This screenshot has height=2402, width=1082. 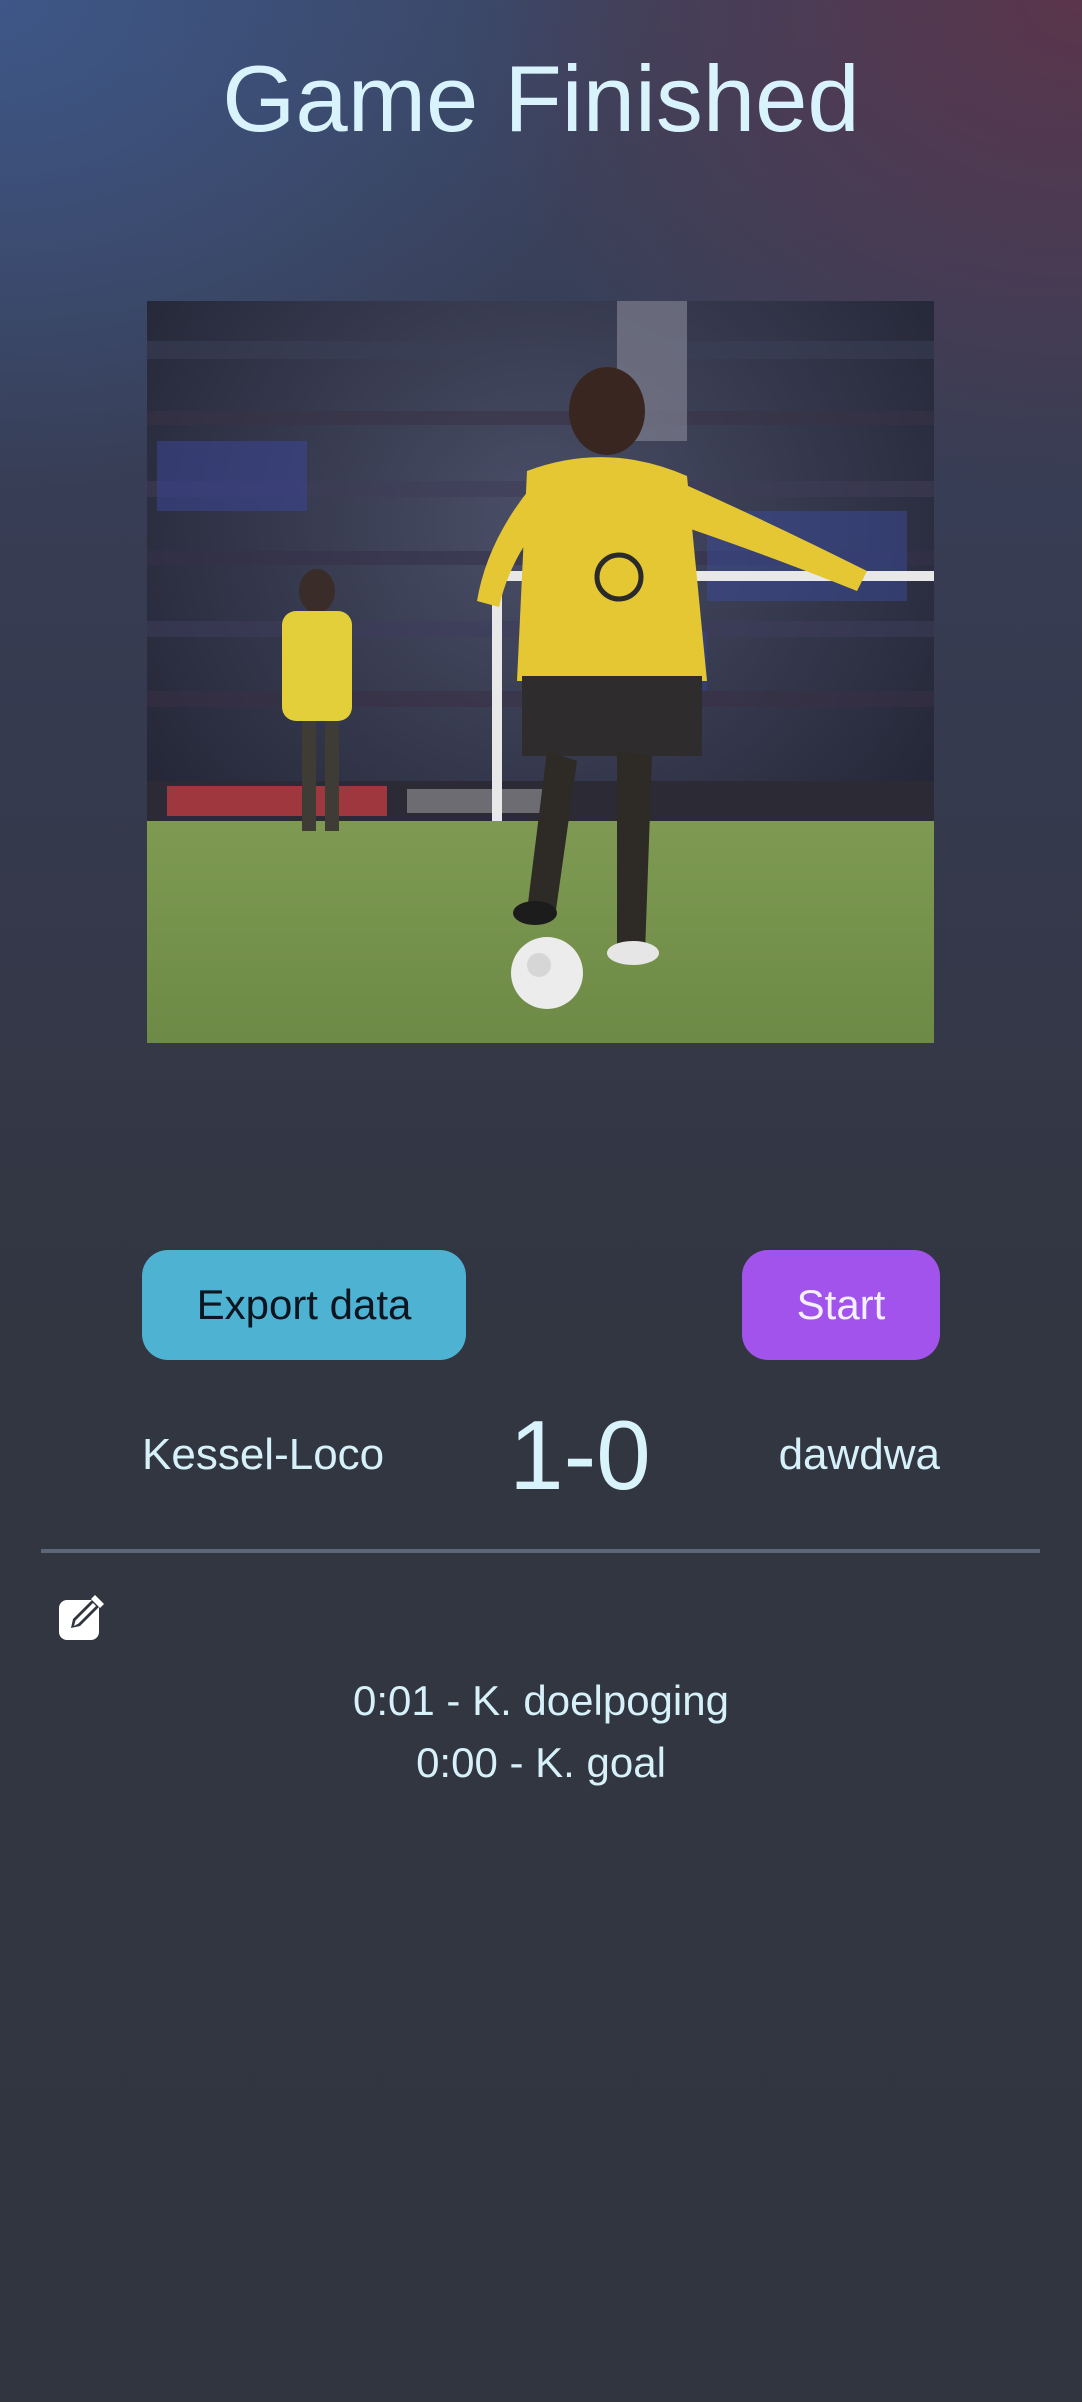 I want to click on export-data-button: Export data, so click(x=304, y=1305).